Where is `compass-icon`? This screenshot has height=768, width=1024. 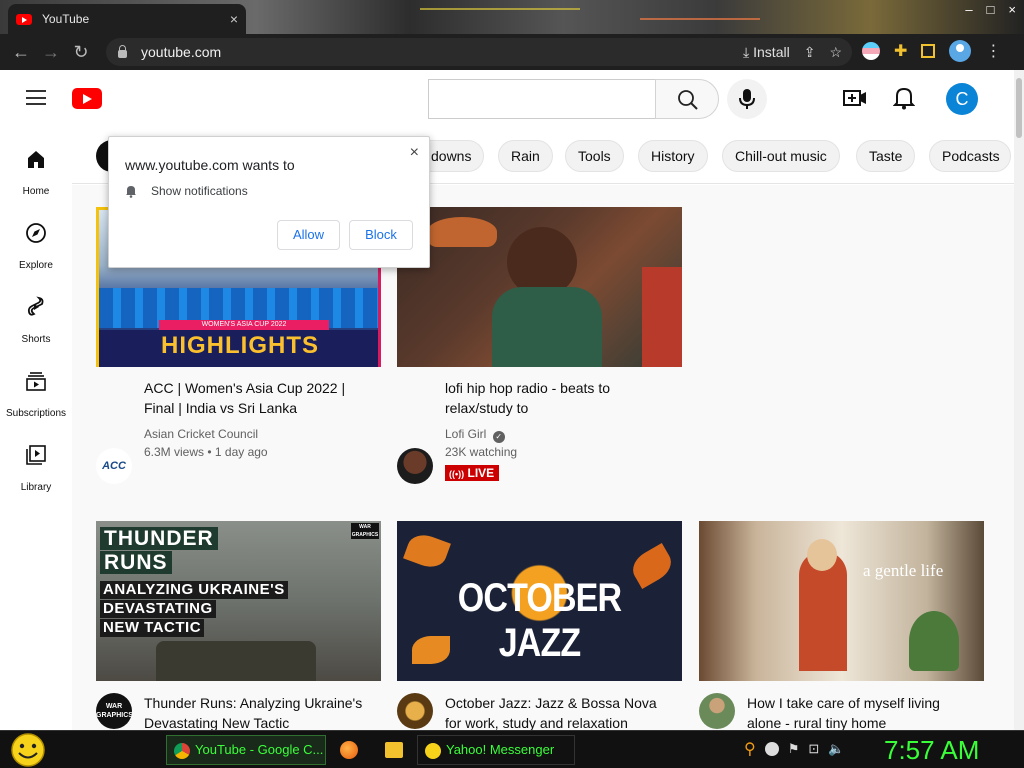
compass-icon is located at coordinates (36, 233).